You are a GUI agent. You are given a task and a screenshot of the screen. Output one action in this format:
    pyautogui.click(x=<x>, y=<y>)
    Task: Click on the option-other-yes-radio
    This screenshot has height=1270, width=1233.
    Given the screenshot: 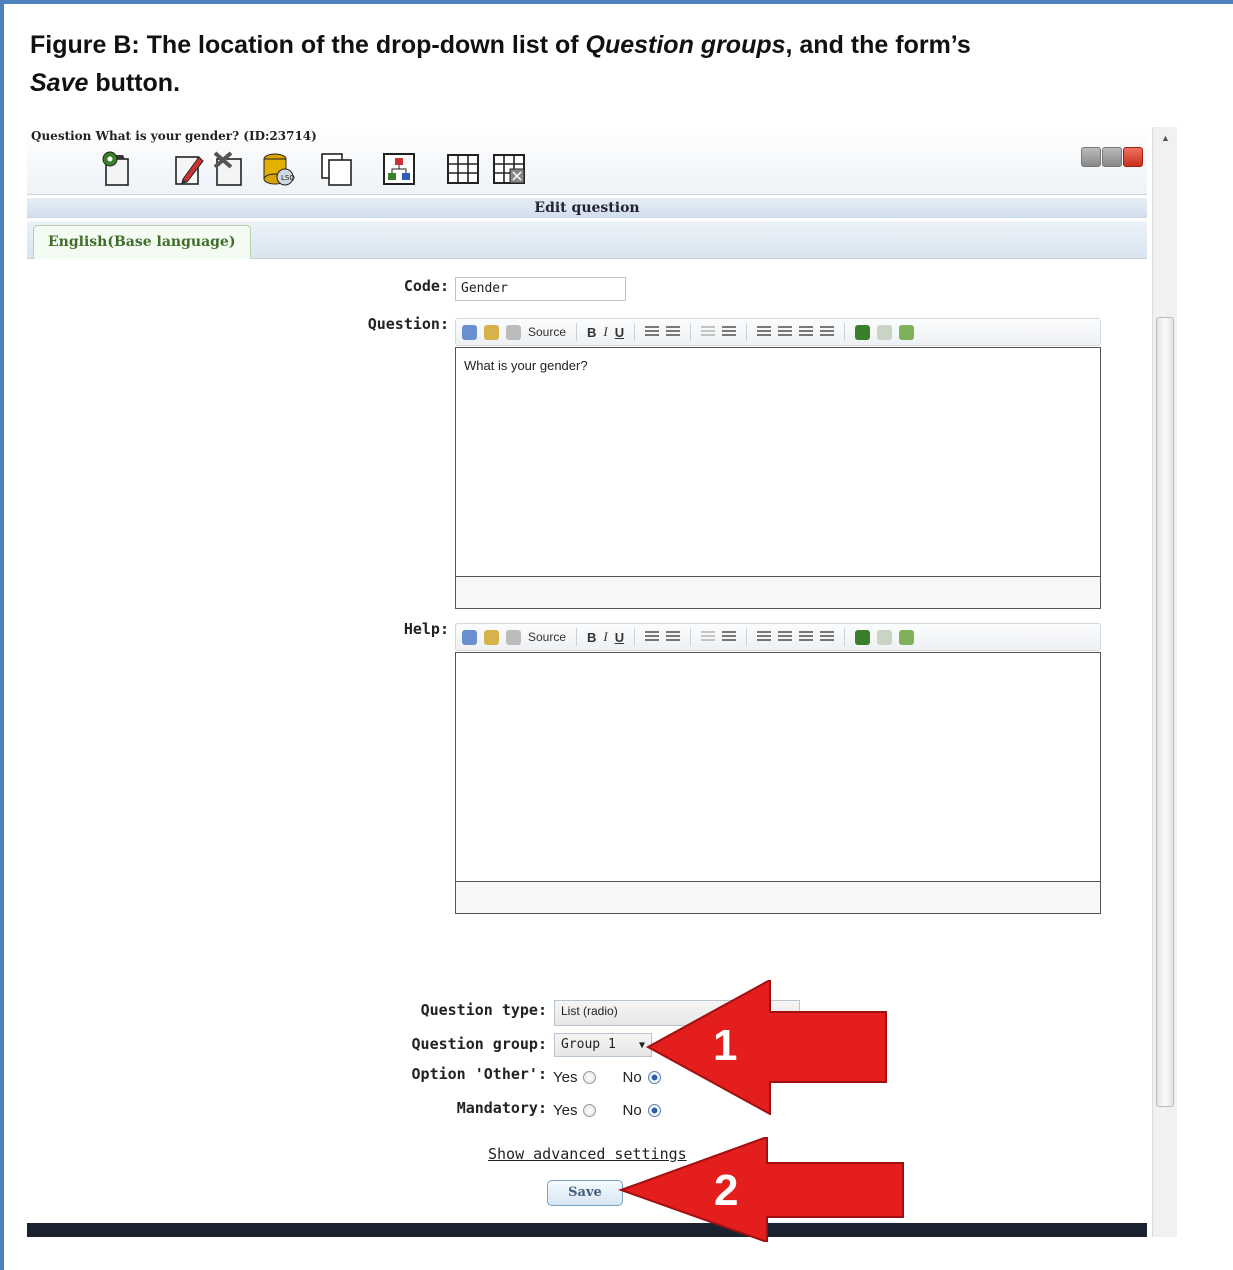 What is the action you would take?
    pyautogui.click(x=590, y=1077)
    